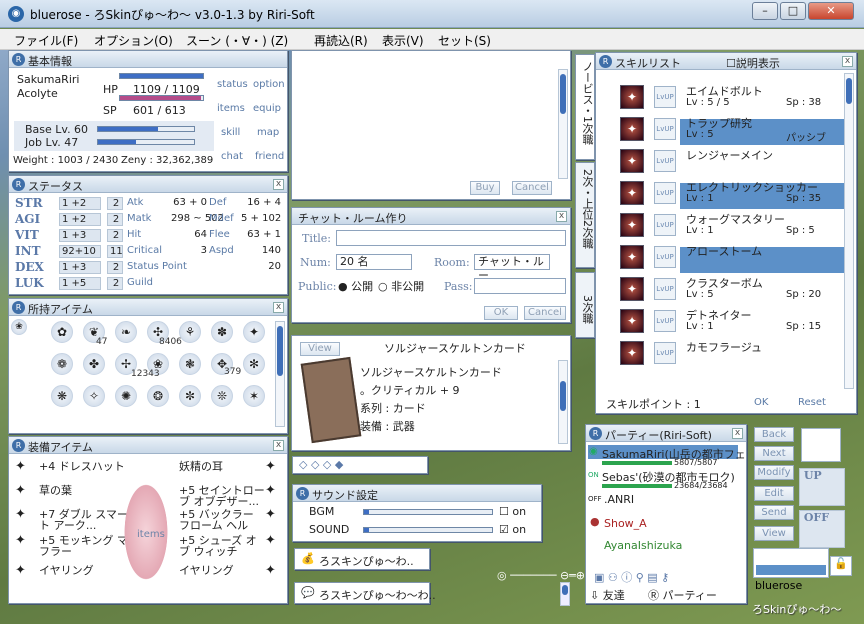 The height and width of the screenshot is (624, 864). I want to click on inventory-item-icon: ✼, so click(190, 396).